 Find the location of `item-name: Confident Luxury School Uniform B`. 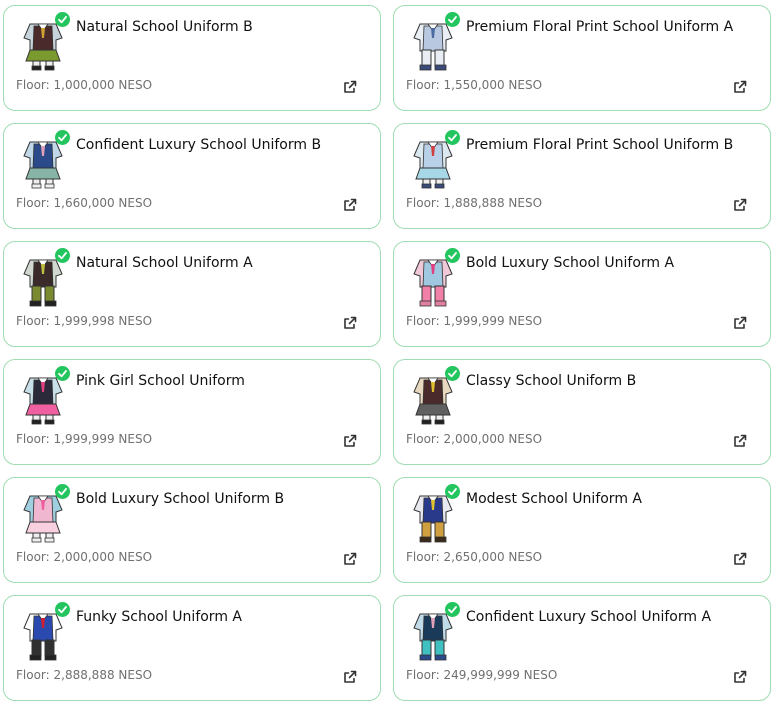

item-name: Confident Luxury School Uniform B is located at coordinates (199, 145).